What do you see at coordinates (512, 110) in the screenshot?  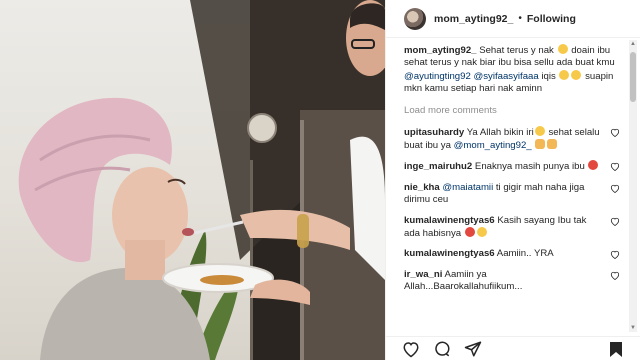 I see `load-more-comments-link: Load more comments` at bounding box center [512, 110].